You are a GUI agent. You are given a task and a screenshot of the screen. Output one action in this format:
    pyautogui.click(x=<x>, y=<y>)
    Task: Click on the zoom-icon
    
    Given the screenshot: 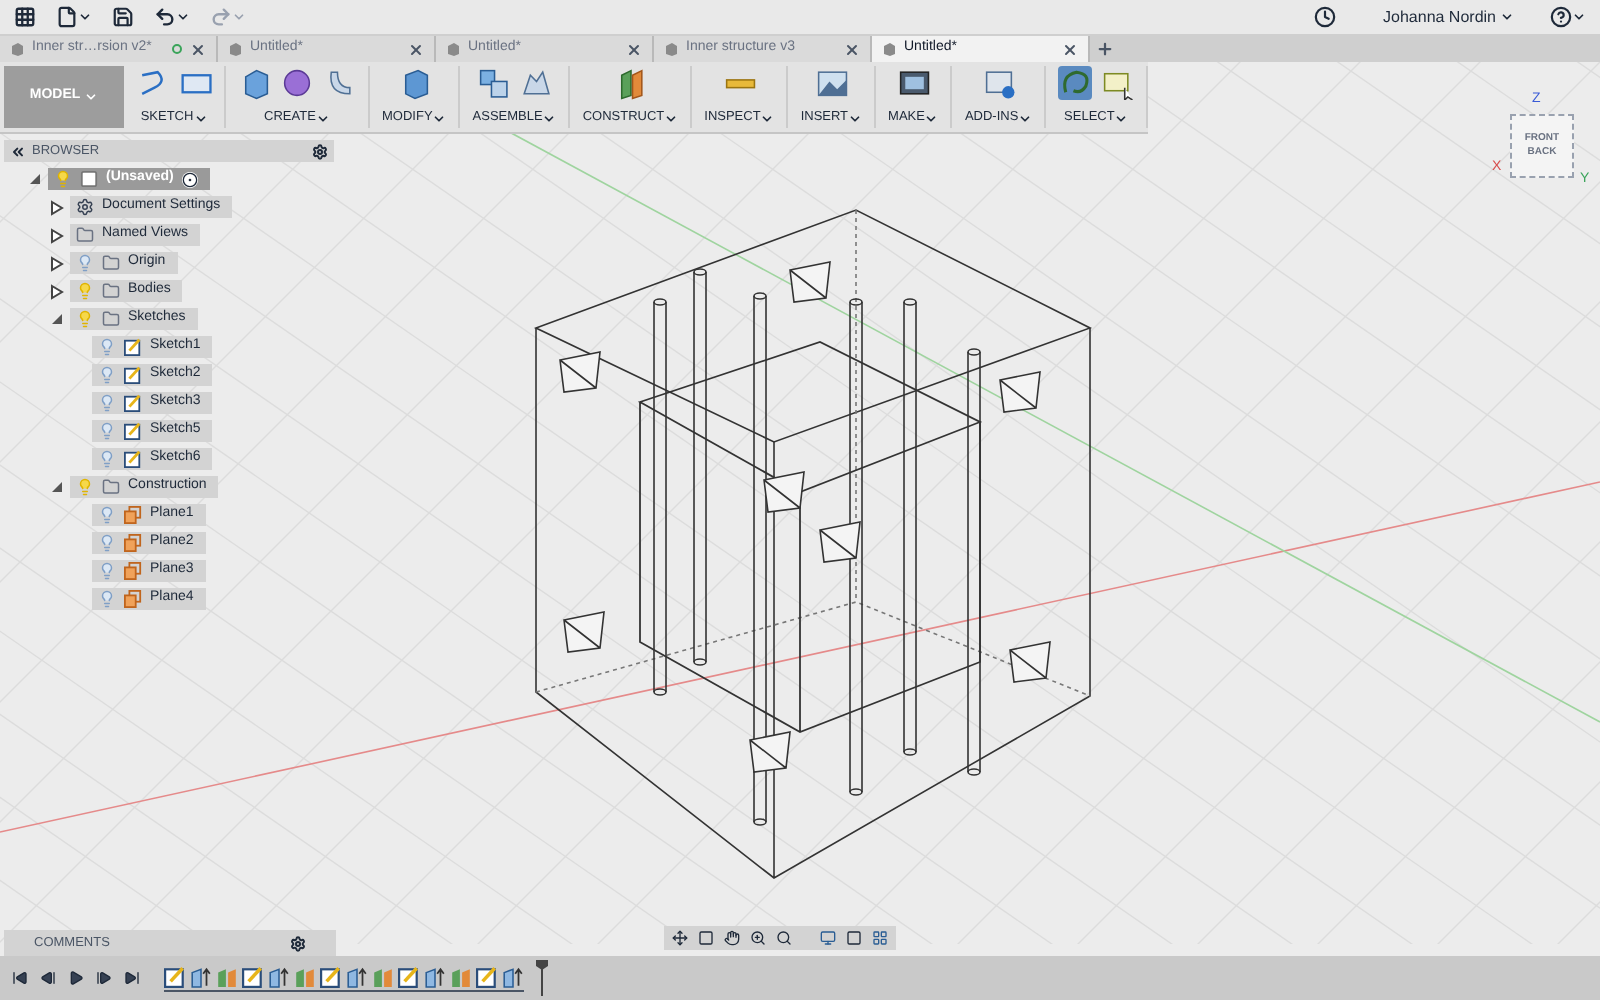 What is the action you would take?
    pyautogui.click(x=758, y=938)
    